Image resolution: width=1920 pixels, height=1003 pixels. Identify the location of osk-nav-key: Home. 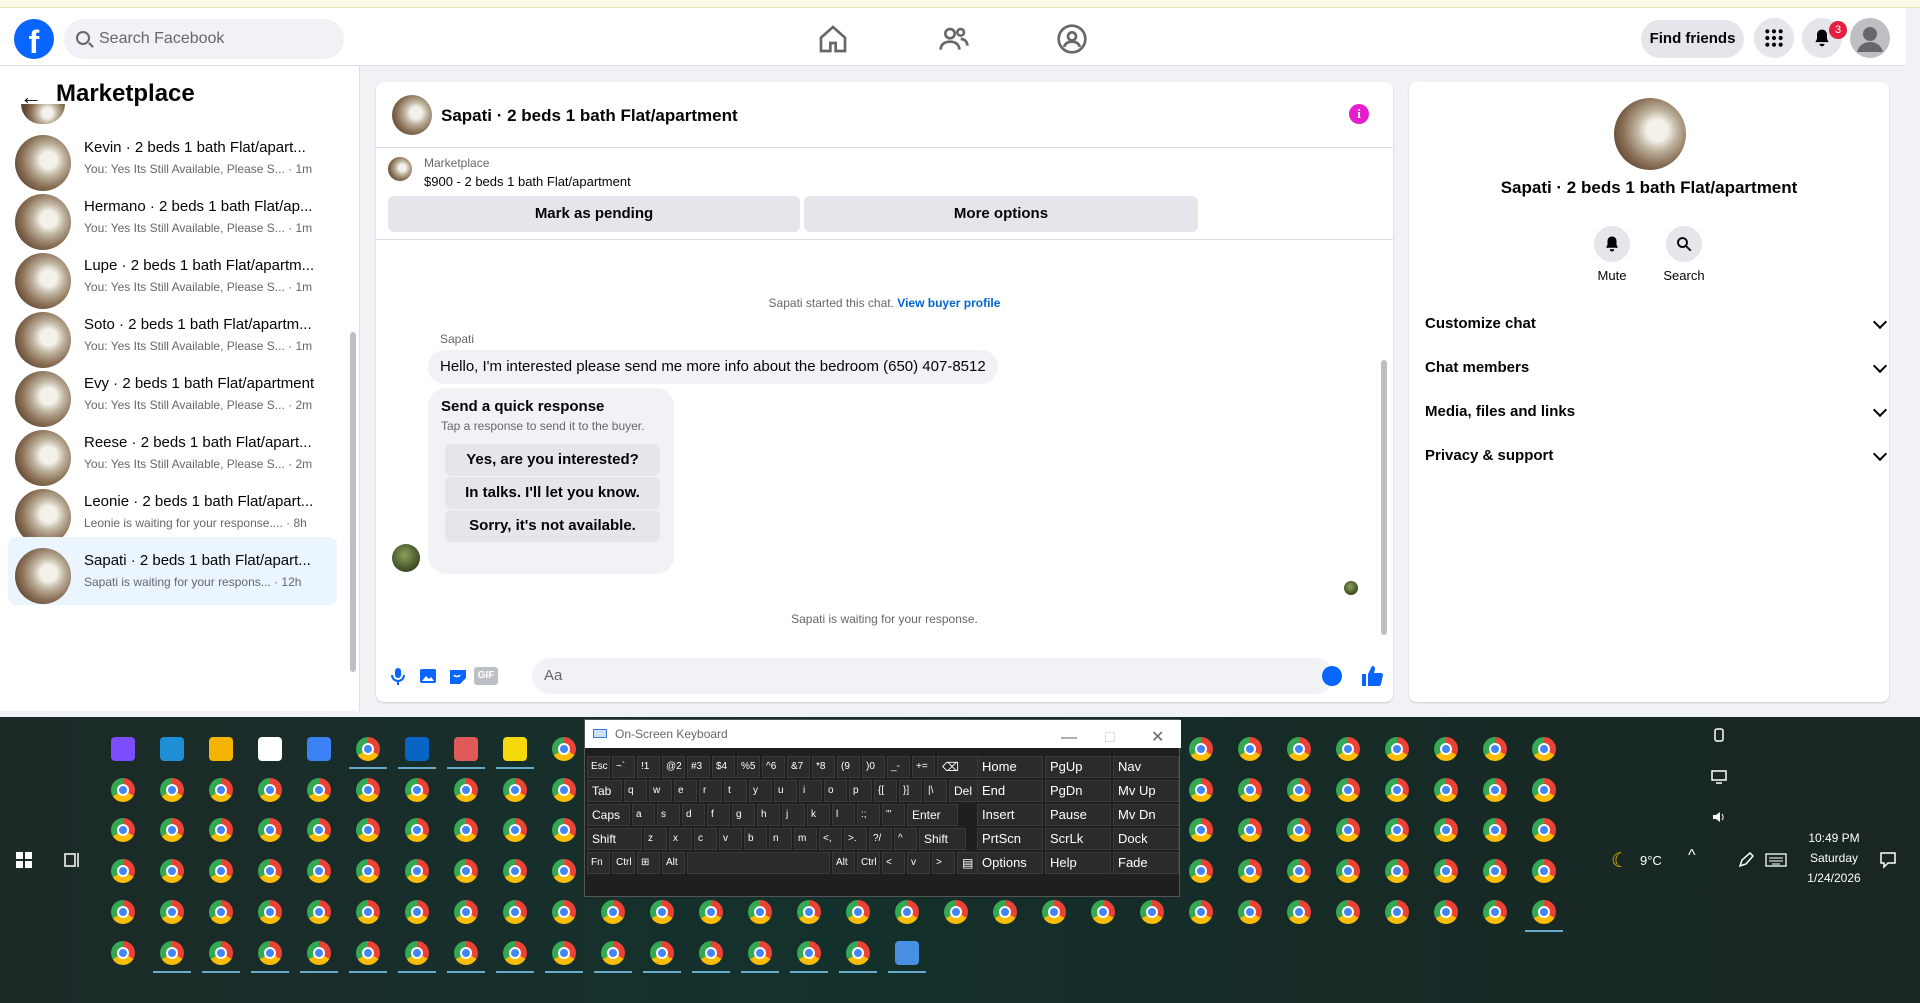
(1010, 767).